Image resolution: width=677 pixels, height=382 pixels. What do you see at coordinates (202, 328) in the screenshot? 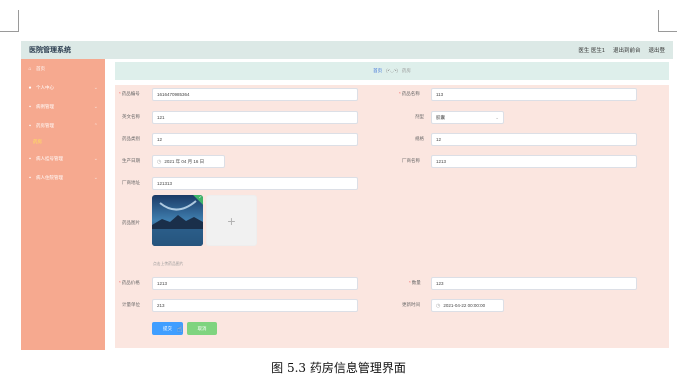
I see `cancel-button: 取消` at bounding box center [202, 328].